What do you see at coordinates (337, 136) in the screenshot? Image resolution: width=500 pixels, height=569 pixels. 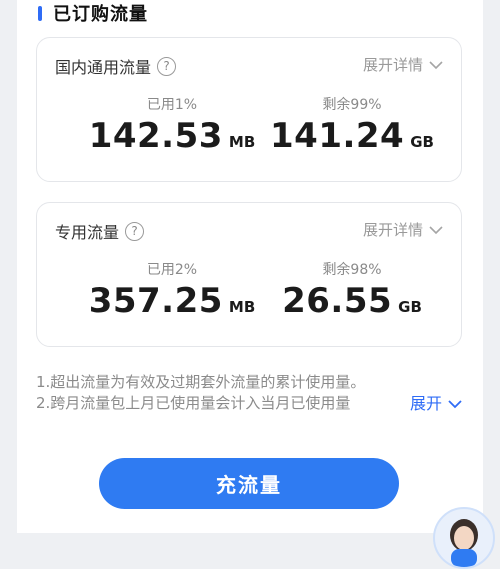 I see `remaining-amount: 141.24` at bounding box center [337, 136].